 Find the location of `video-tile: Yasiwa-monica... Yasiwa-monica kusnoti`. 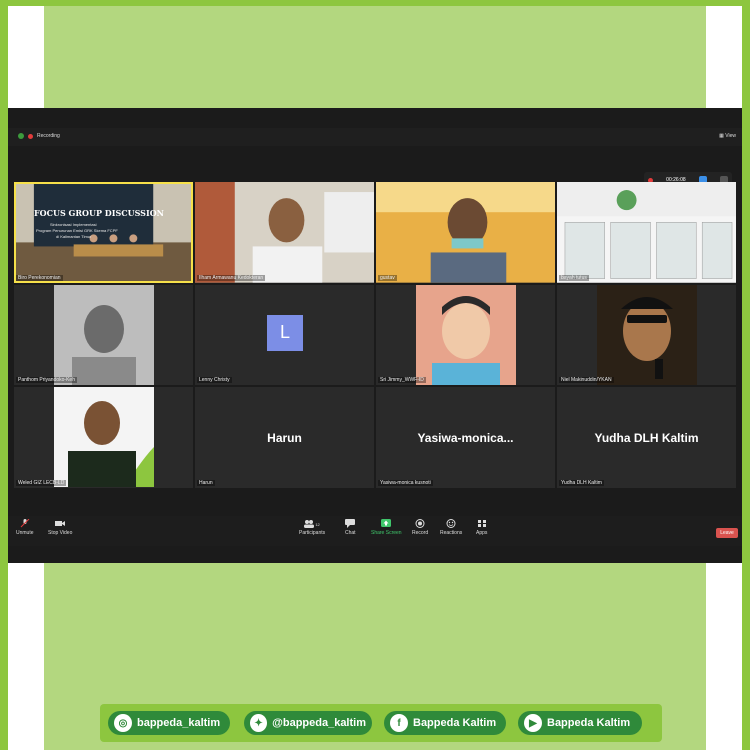

video-tile: Yasiwa-monica... Yasiwa-monica kusnoti is located at coordinates (465, 437).